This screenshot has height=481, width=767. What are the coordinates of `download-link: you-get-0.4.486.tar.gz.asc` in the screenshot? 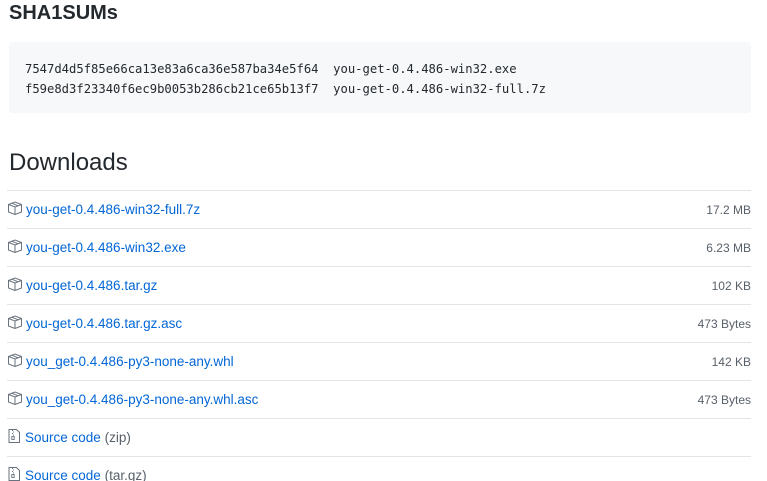 It's located at (104, 324).